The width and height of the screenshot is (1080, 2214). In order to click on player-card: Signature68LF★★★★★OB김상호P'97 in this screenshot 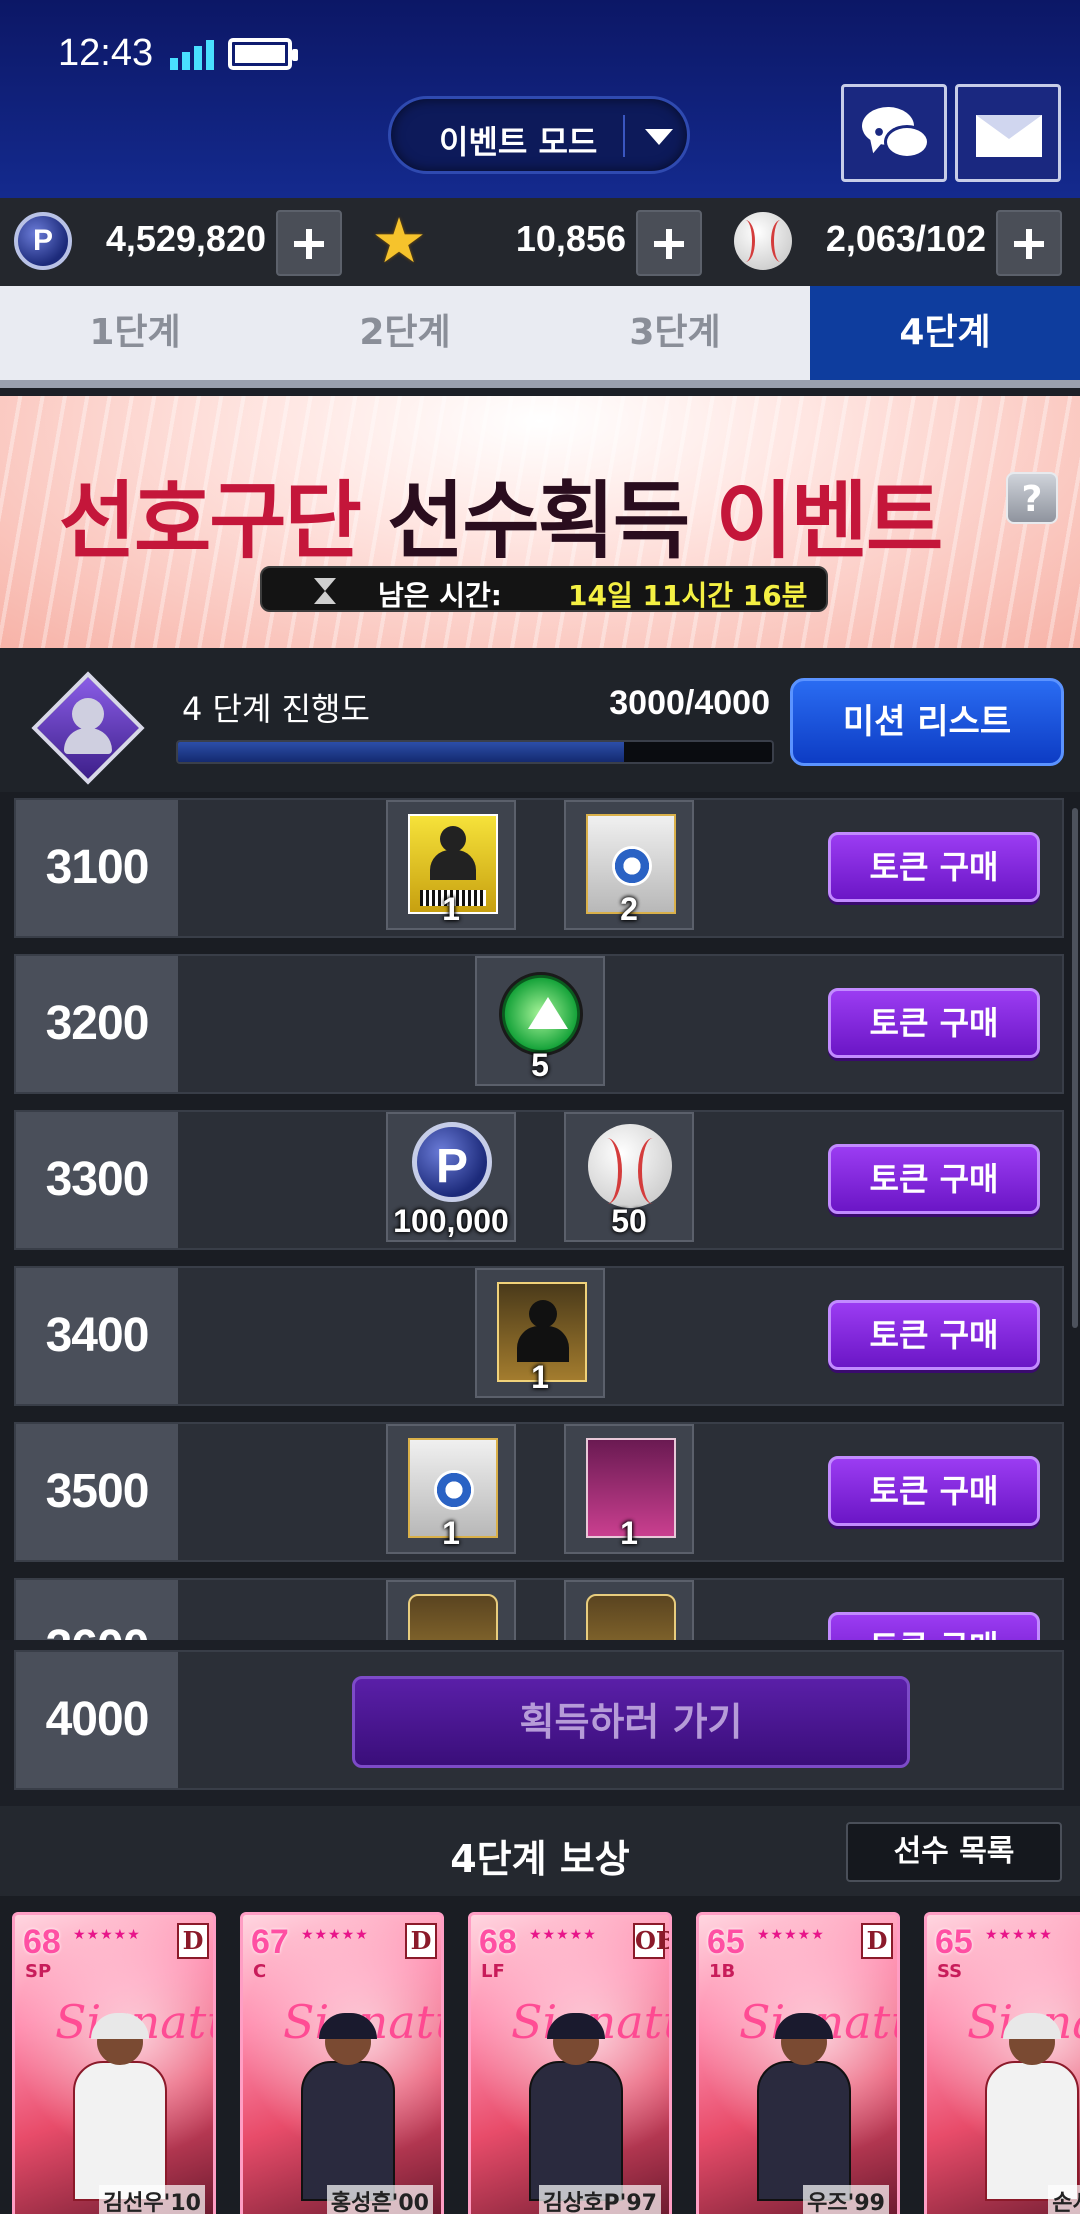, I will do `click(570, 2063)`.